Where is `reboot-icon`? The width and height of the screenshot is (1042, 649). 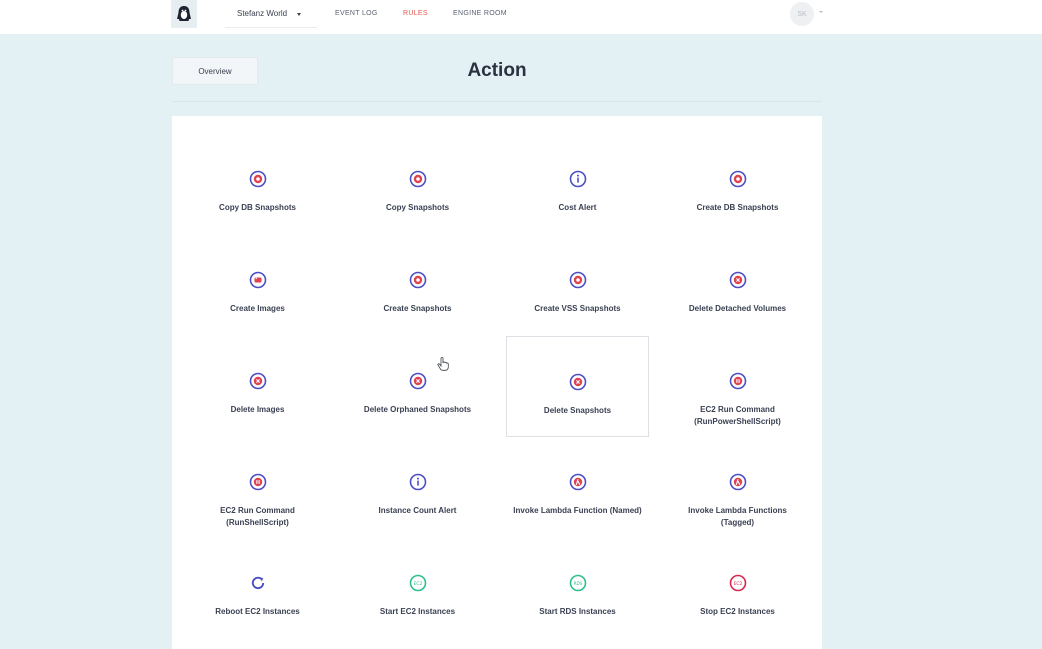 reboot-icon is located at coordinates (258, 583).